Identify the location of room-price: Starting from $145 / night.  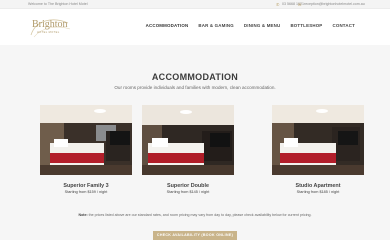
(188, 192).